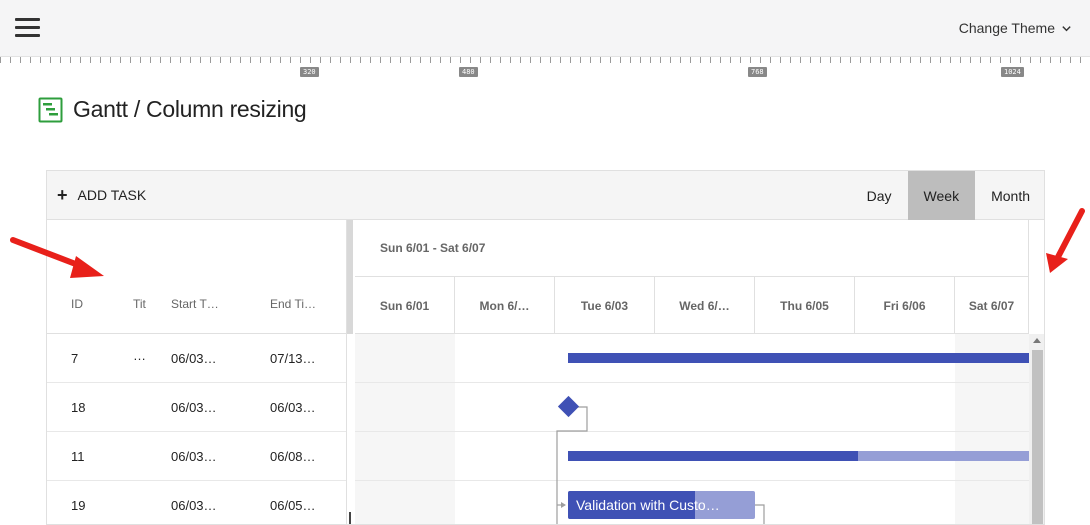  I want to click on pane-splitter, so click(350, 372).